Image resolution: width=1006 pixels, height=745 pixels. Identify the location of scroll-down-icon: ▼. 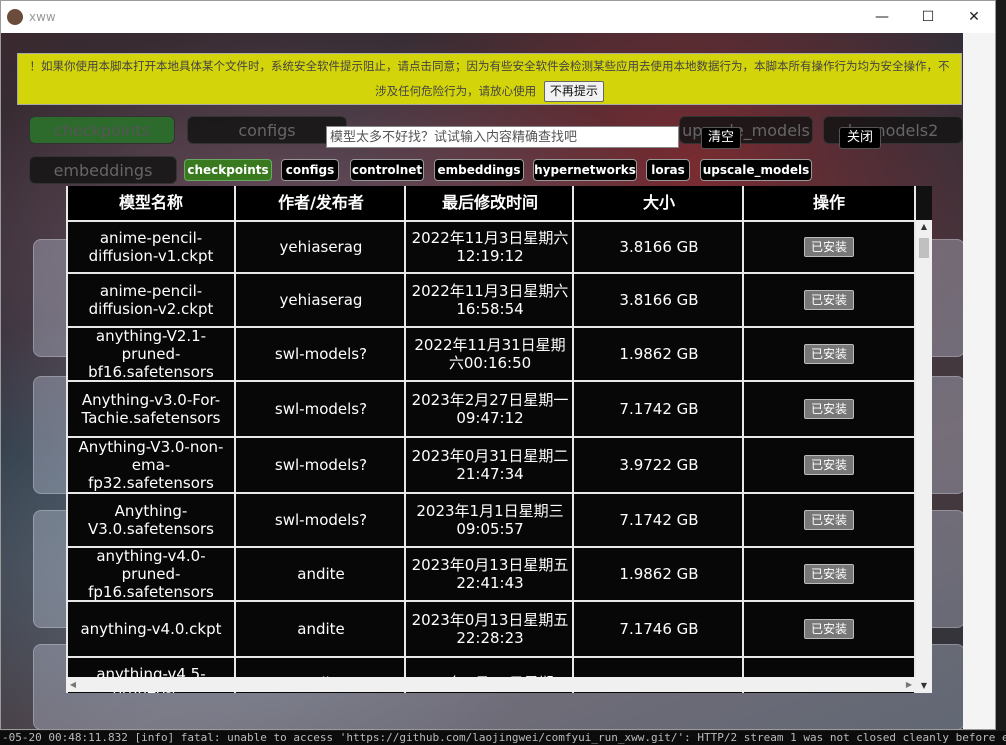
(924, 686).